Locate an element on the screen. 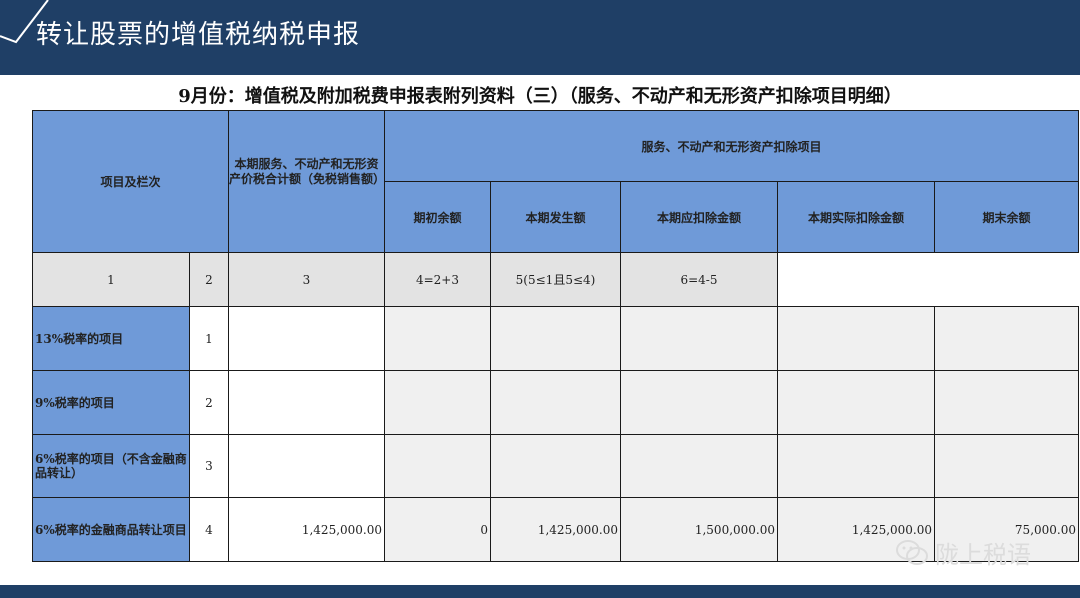 This screenshot has width=1080, height=598. row-number: 4 is located at coordinates (209, 529).